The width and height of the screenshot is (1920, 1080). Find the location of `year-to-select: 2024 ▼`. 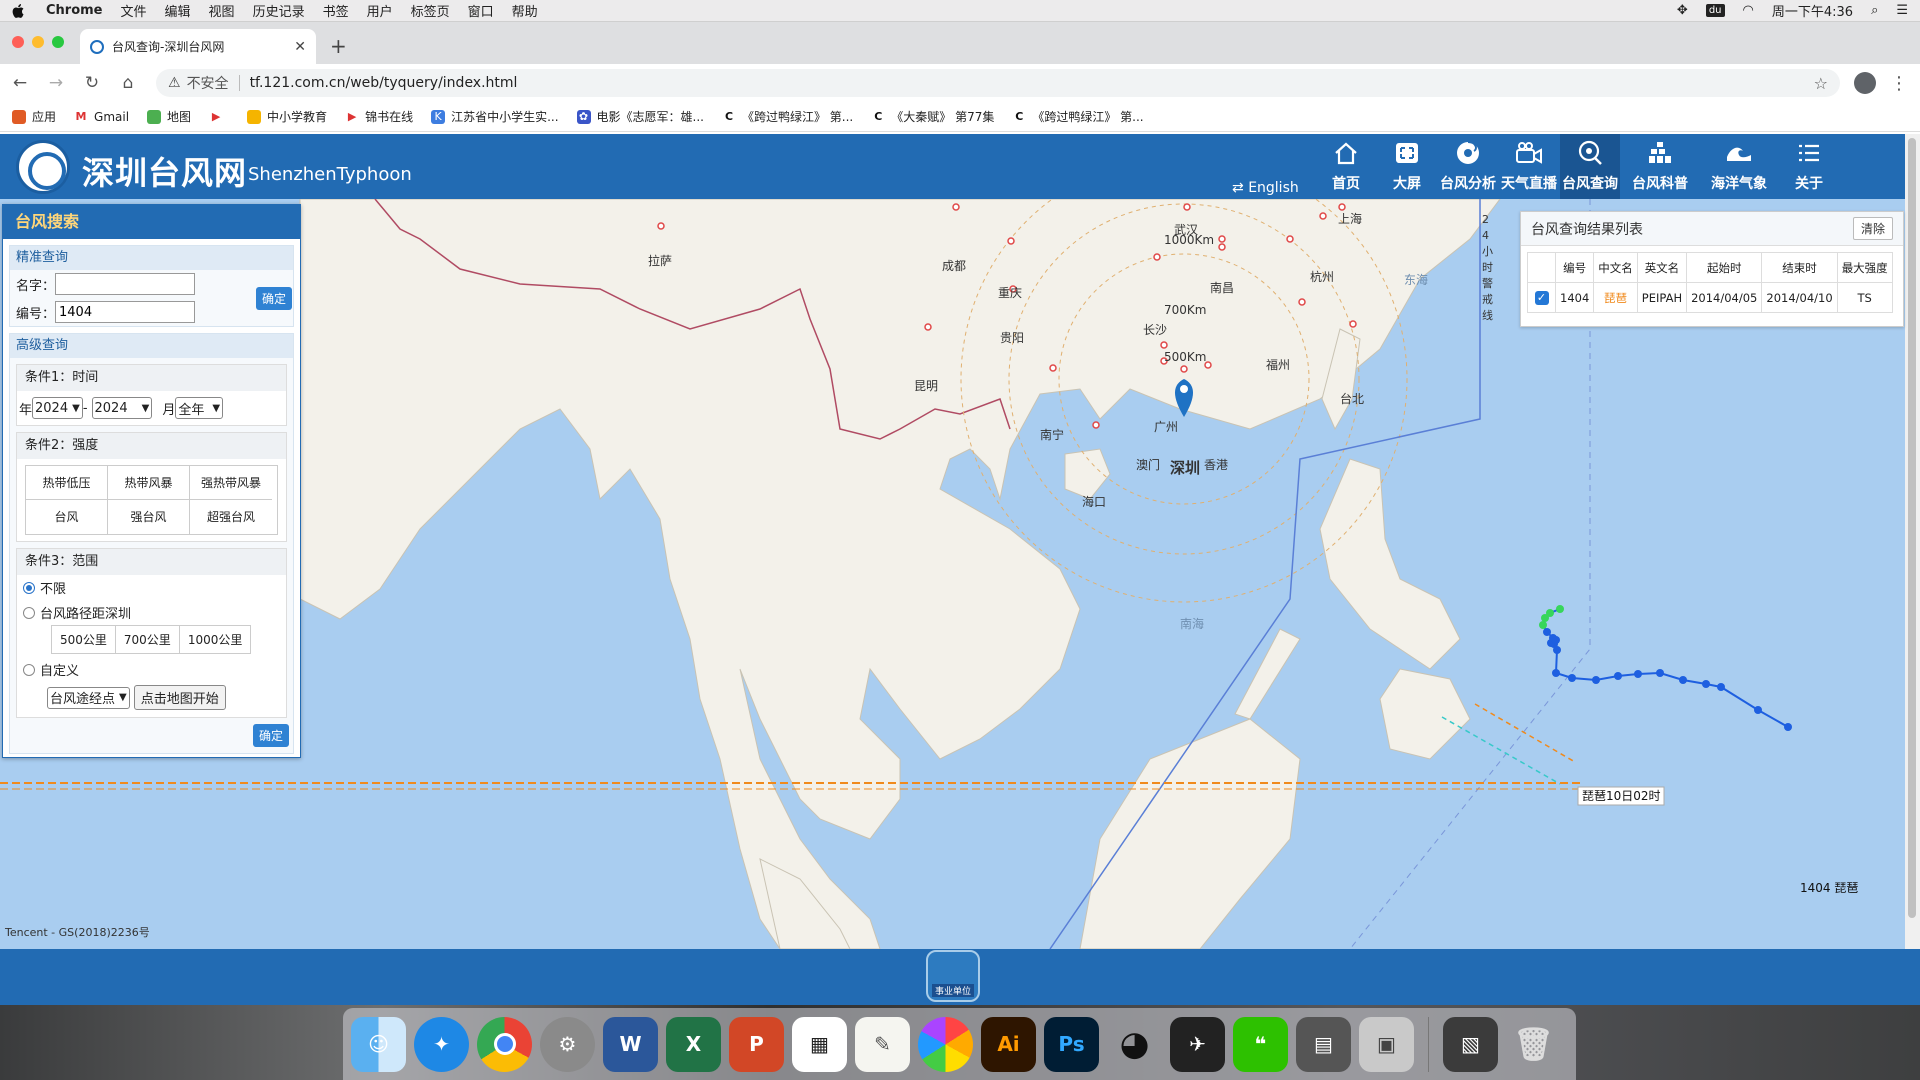

year-to-select: 2024 ▼ is located at coordinates (122, 408).